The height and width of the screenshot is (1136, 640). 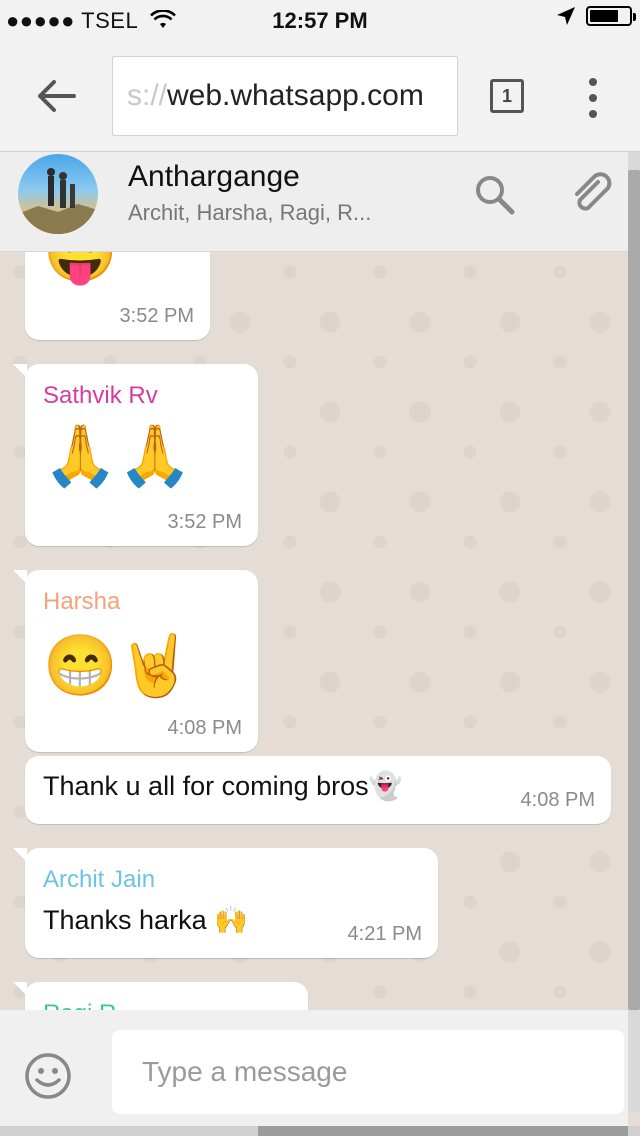 I want to click on location-arrow-icon, so click(x=566, y=16).